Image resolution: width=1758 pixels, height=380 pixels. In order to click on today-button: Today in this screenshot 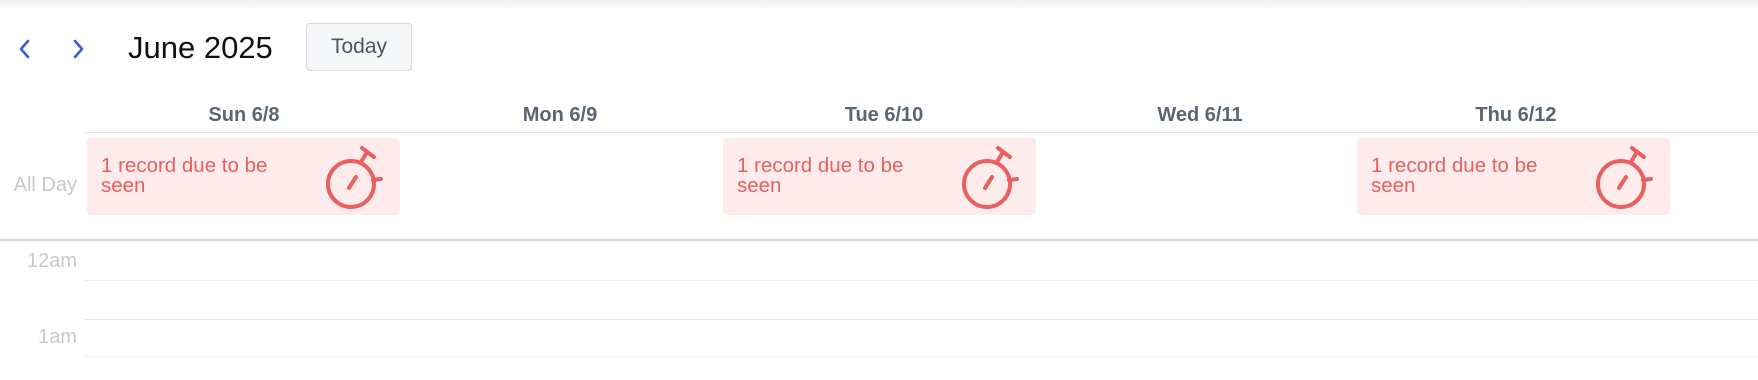, I will do `click(359, 47)`.